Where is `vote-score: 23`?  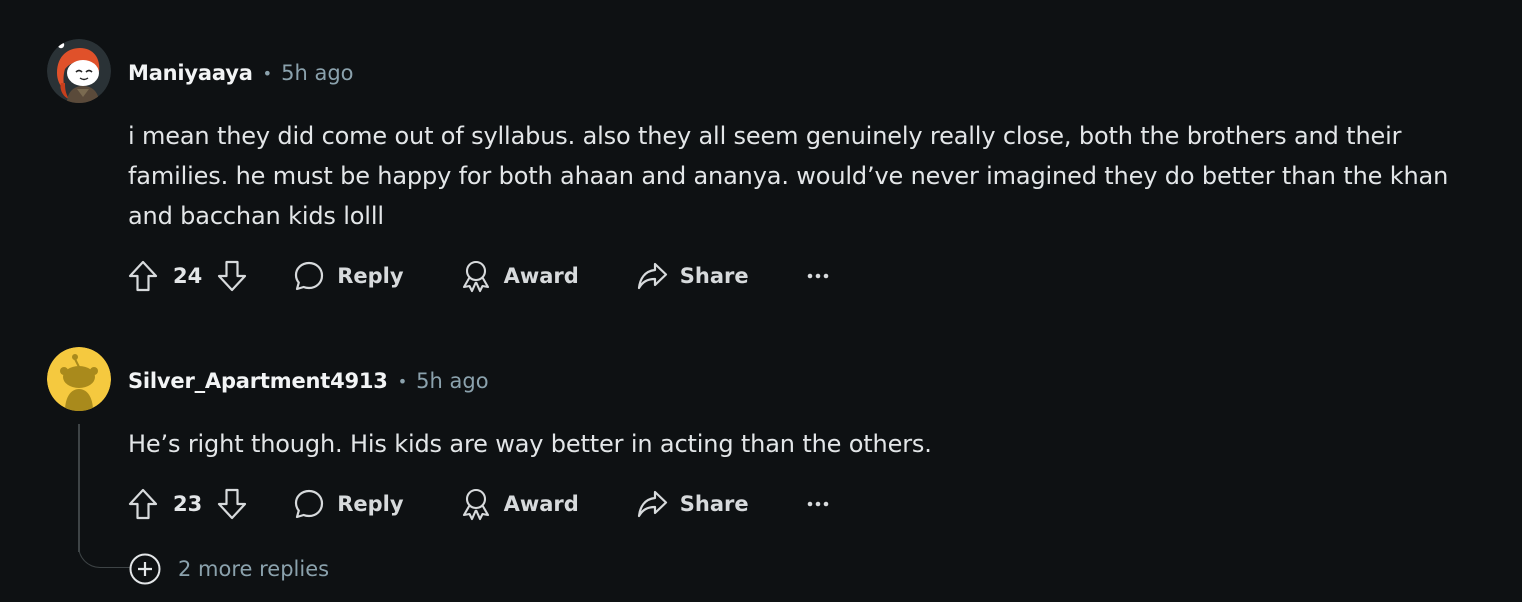
vote-score: 23 is located at coordinates (188, 504).